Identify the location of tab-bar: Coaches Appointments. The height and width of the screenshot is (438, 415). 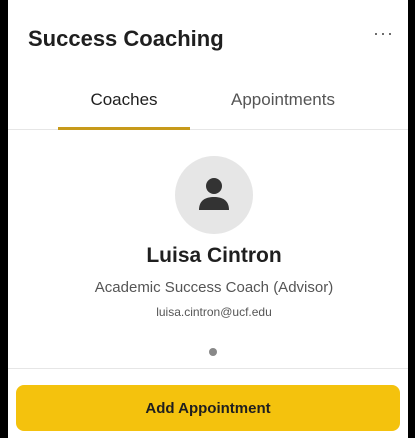
(208, 104).